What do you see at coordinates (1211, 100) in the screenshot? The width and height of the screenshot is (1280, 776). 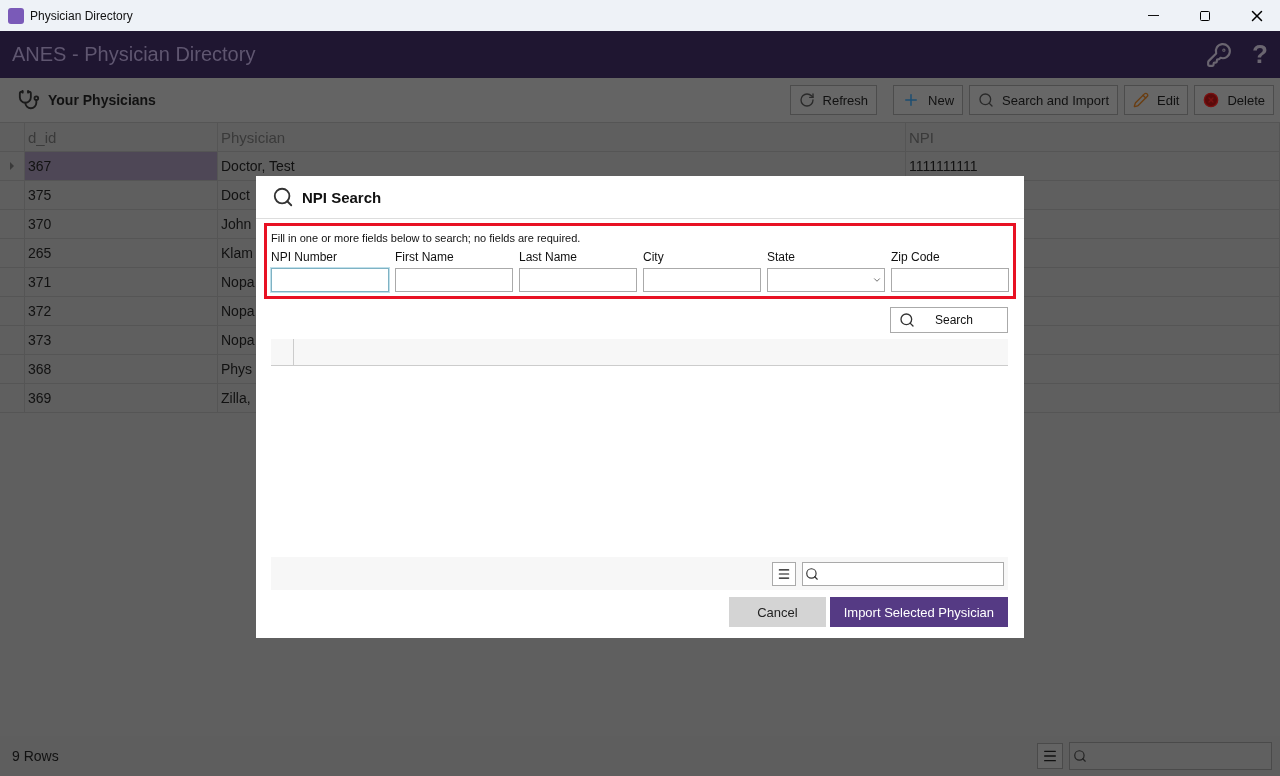 I see `delete-icon` at bounding box center [1211, 100].